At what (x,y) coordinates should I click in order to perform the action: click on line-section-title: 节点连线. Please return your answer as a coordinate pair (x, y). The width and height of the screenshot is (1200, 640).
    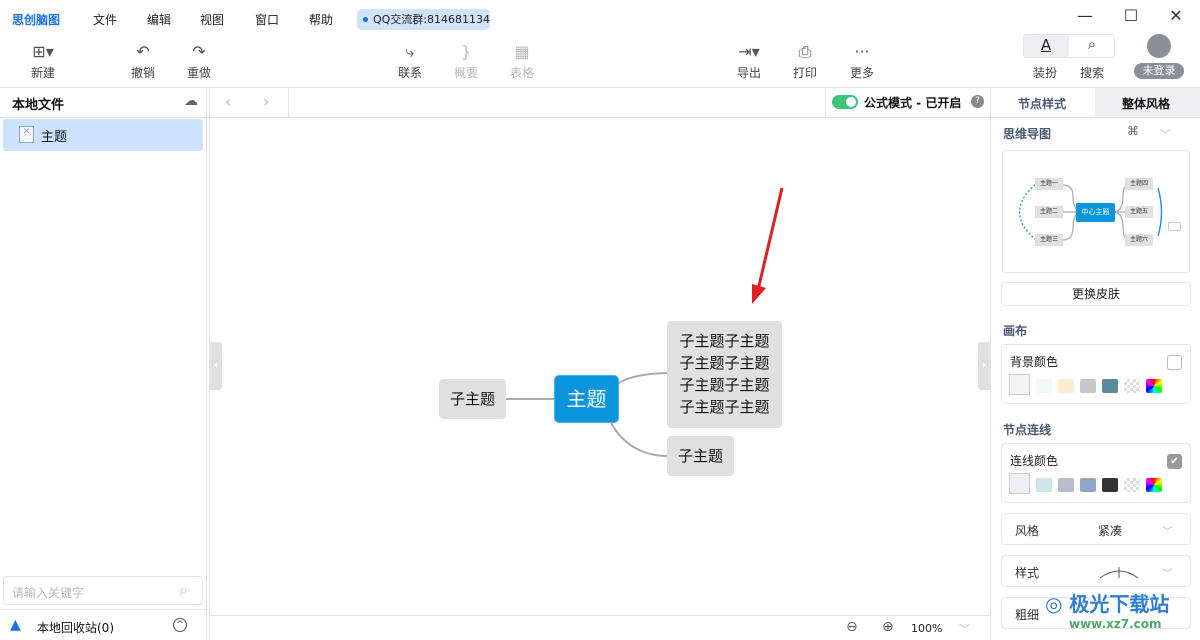
    Looking at the image, I should click on (1027, 430).